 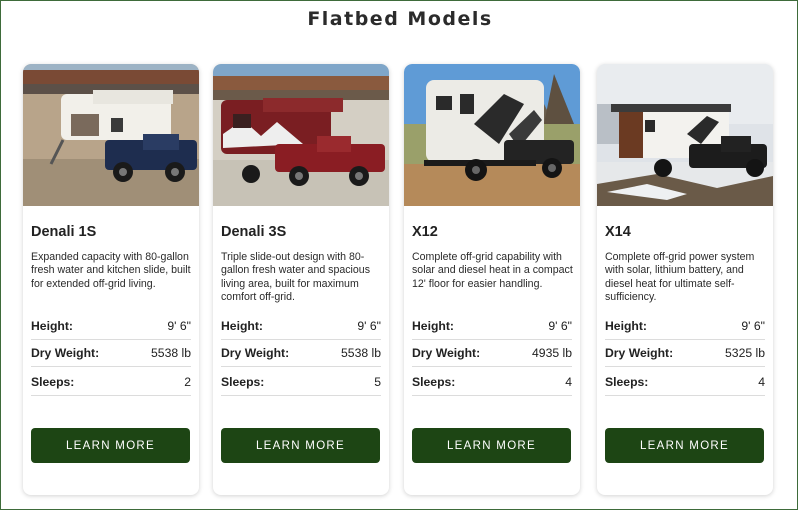 I want to click on spec-value: 4935 lb, so click(x=552, y=353).